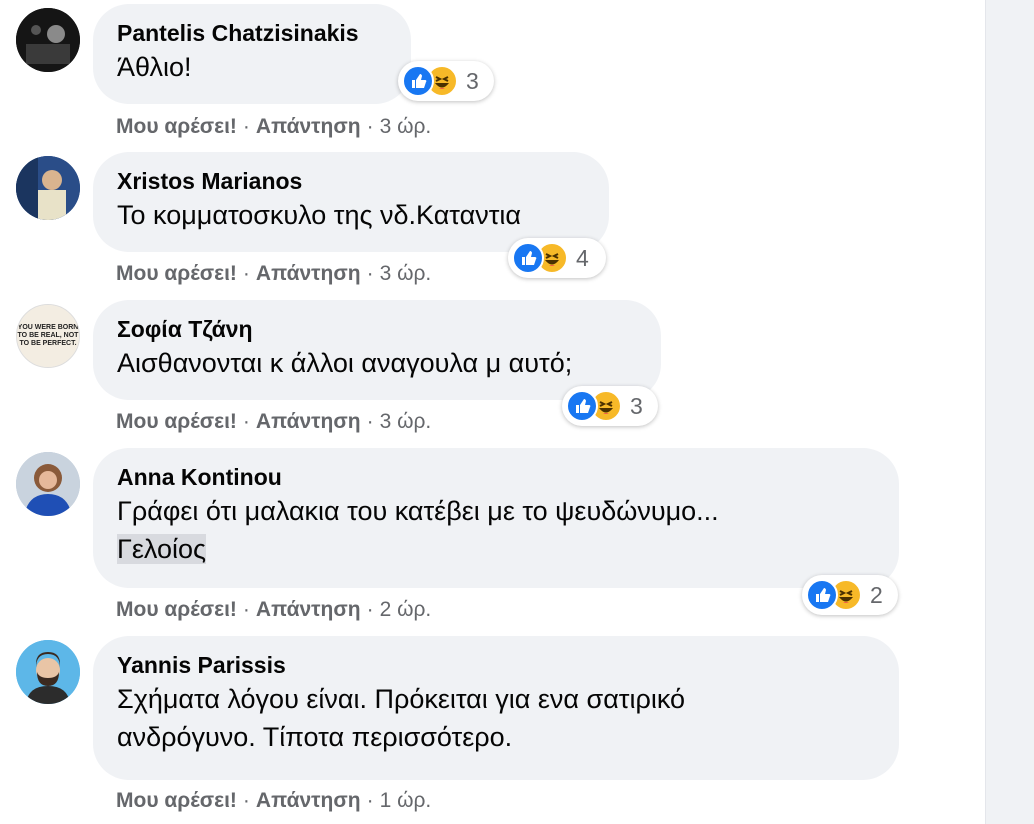 The image size is (1034, 824). Describe the element at coordinates (582, 257) in the screenshot. I see `reaction-count: 4` at that location.